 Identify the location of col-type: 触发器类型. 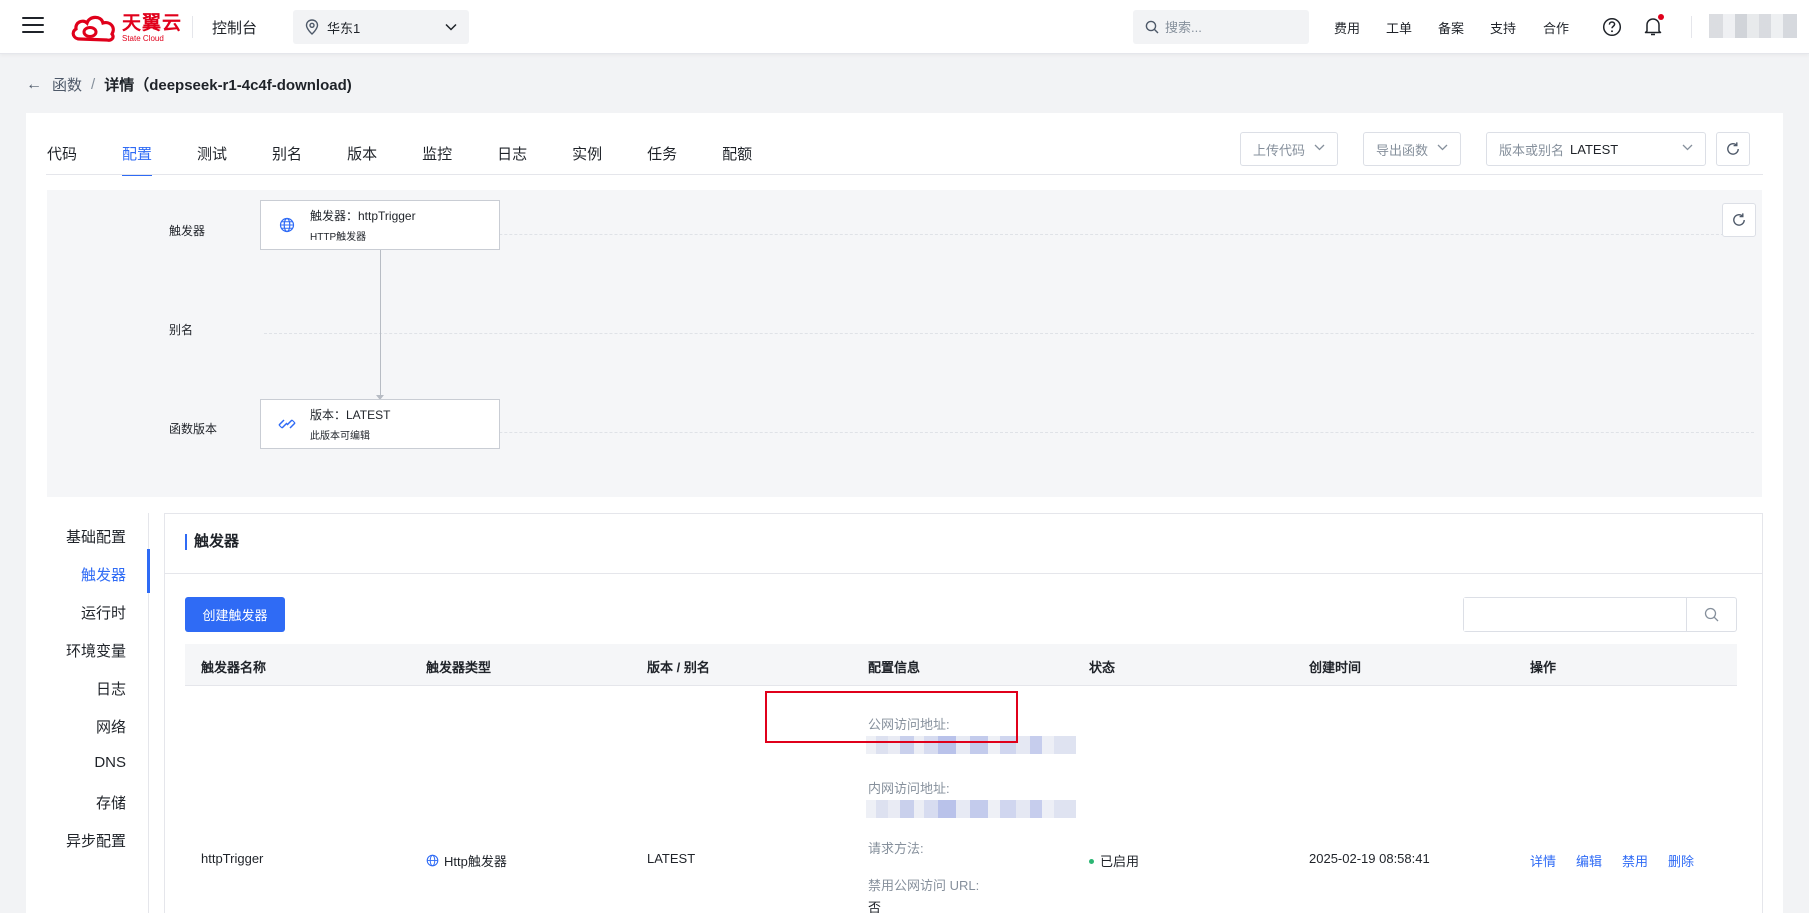
(459, 667).